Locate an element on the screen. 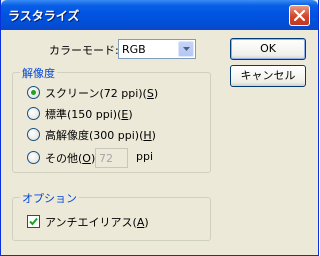 This screenshot has height=256, width=320. radio-screen is located at coordinates (33, 92).